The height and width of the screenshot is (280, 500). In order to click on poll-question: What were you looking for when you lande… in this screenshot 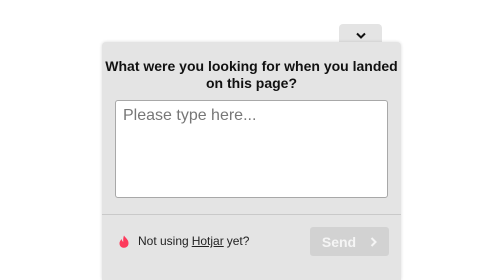, I will do `click(251, 74)`.